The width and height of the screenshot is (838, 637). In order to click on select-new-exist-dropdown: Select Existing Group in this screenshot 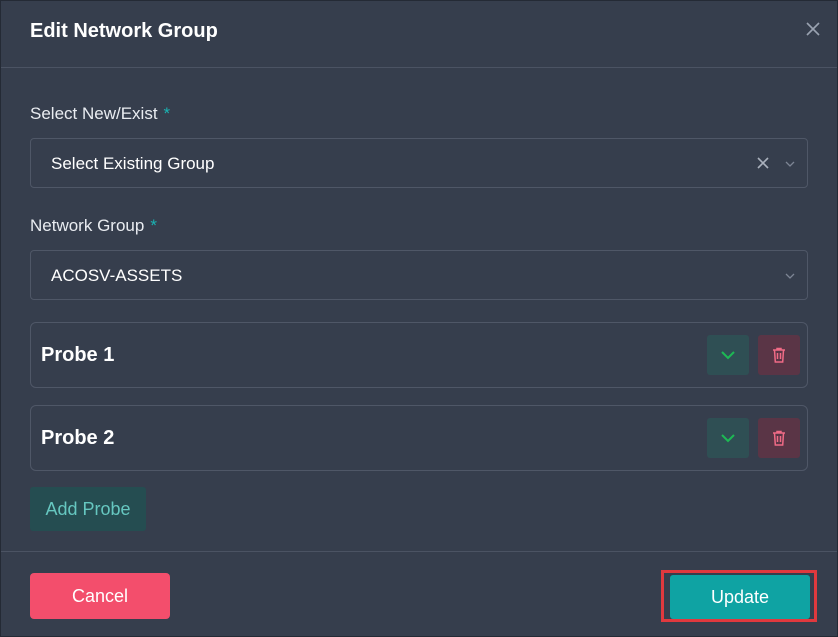, I will do `click(419, 163)`.